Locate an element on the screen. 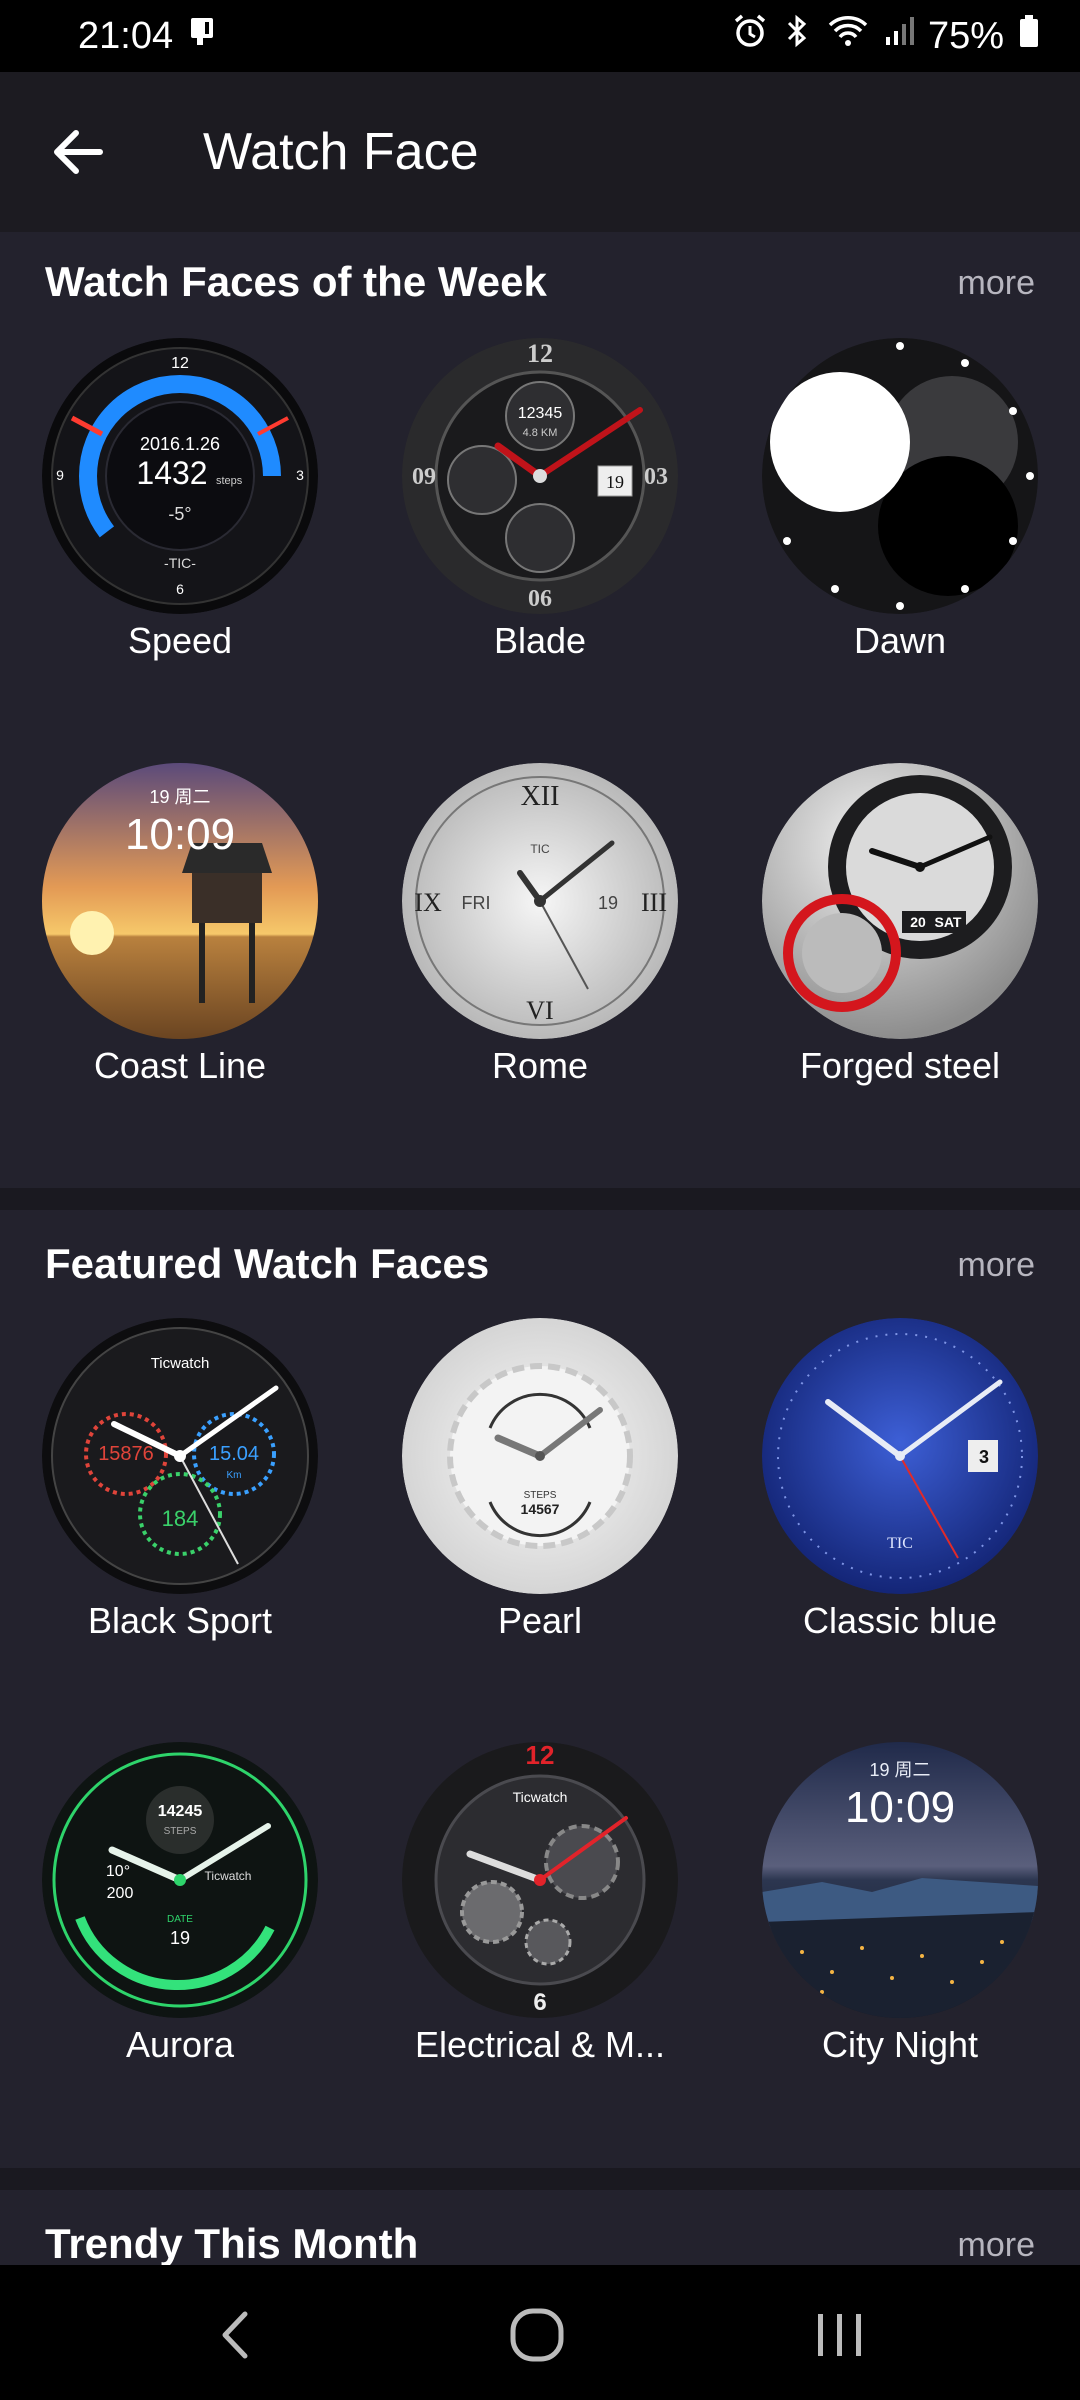  back-button is located at coordinates (78, 152).